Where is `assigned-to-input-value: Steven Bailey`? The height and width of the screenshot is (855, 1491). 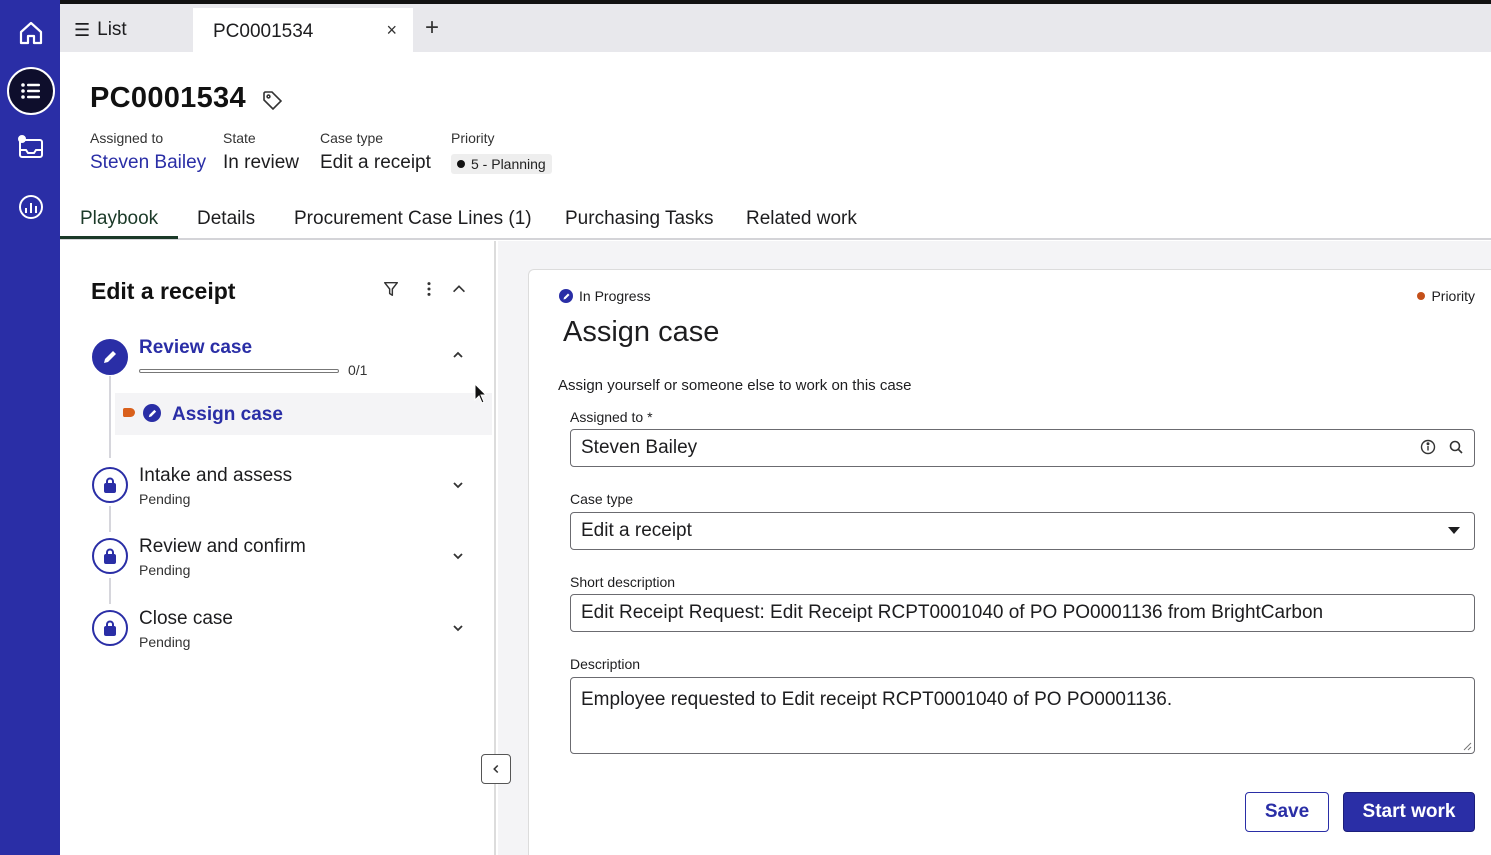 assigned-to-input-value: Steven Bailey is located at coordinates (639, 447).